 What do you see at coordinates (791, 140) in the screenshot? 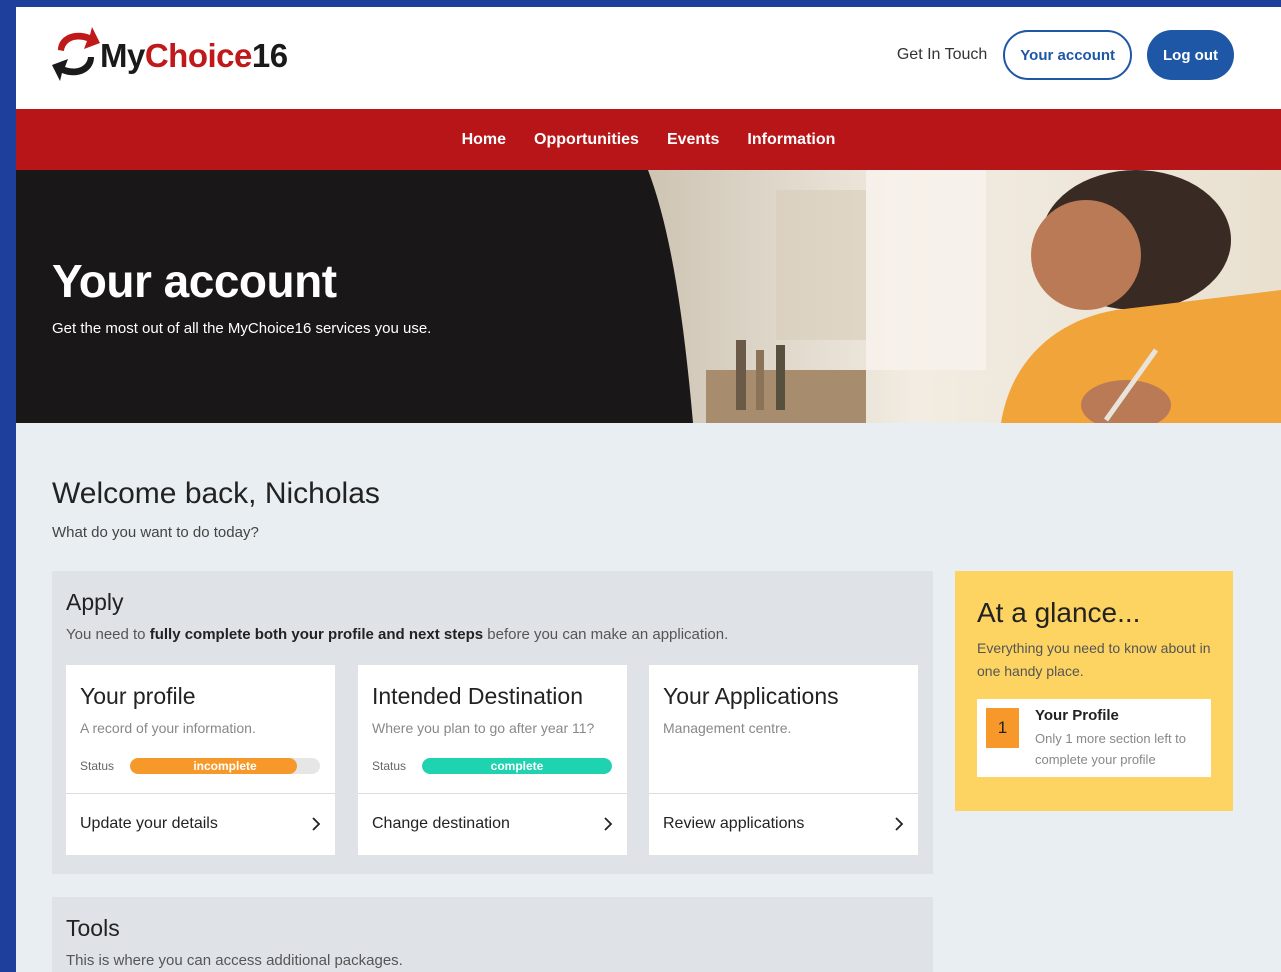
I see `nav-information: Information` at bounding box center [791, 140].